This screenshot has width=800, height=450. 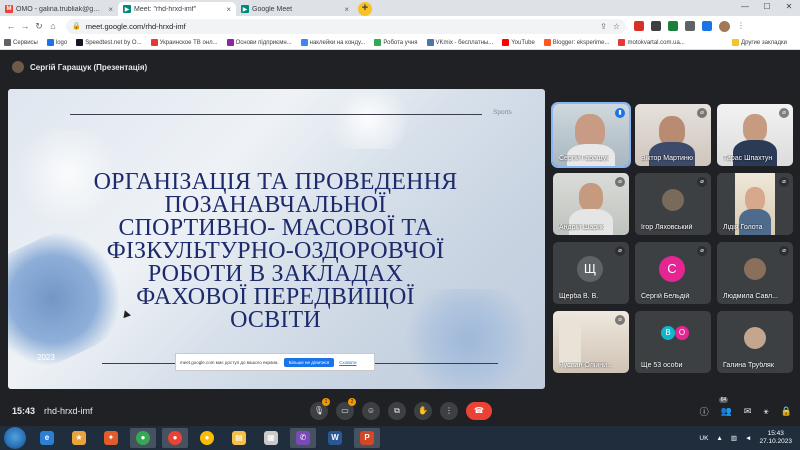 What do you see at coordinates (239, 438) in the screenshot?
I see `taskbar-app: ▤` at bounding box center [239, 438].